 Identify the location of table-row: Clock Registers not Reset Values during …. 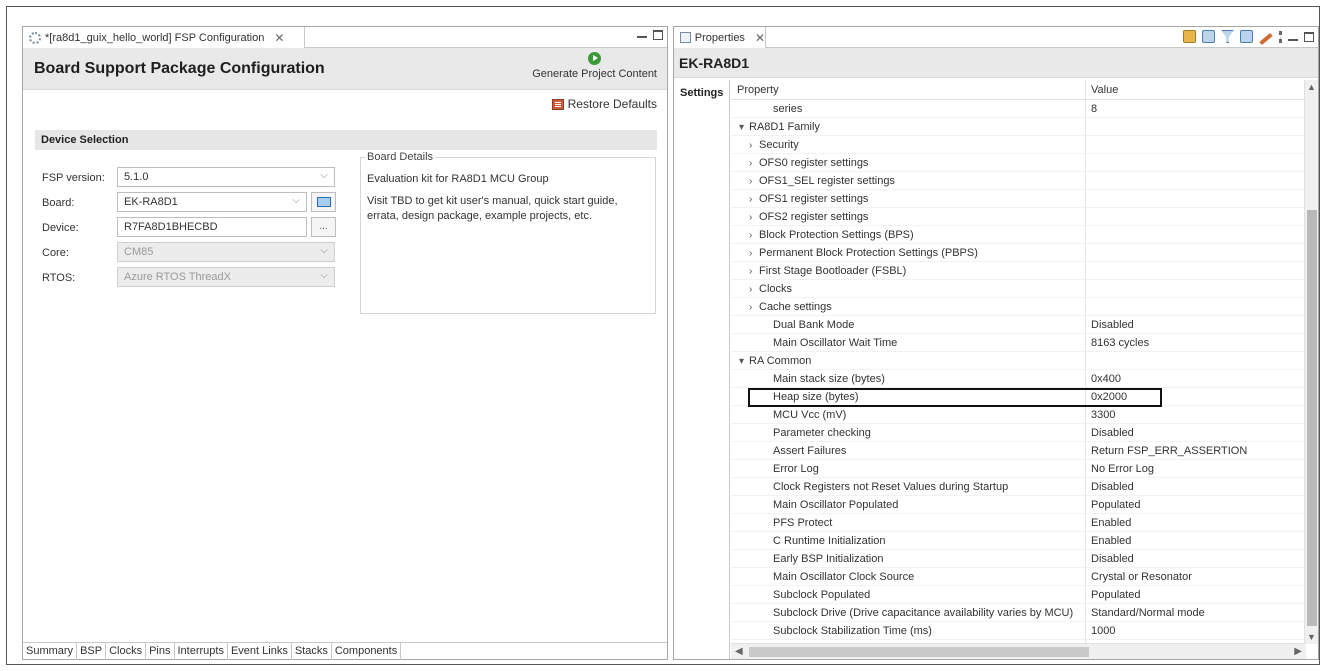
(1018, 487).